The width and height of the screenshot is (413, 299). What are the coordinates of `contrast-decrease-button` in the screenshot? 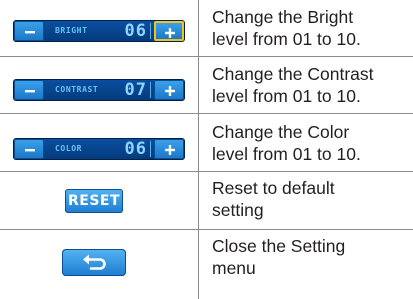 It's located at (29, 90).